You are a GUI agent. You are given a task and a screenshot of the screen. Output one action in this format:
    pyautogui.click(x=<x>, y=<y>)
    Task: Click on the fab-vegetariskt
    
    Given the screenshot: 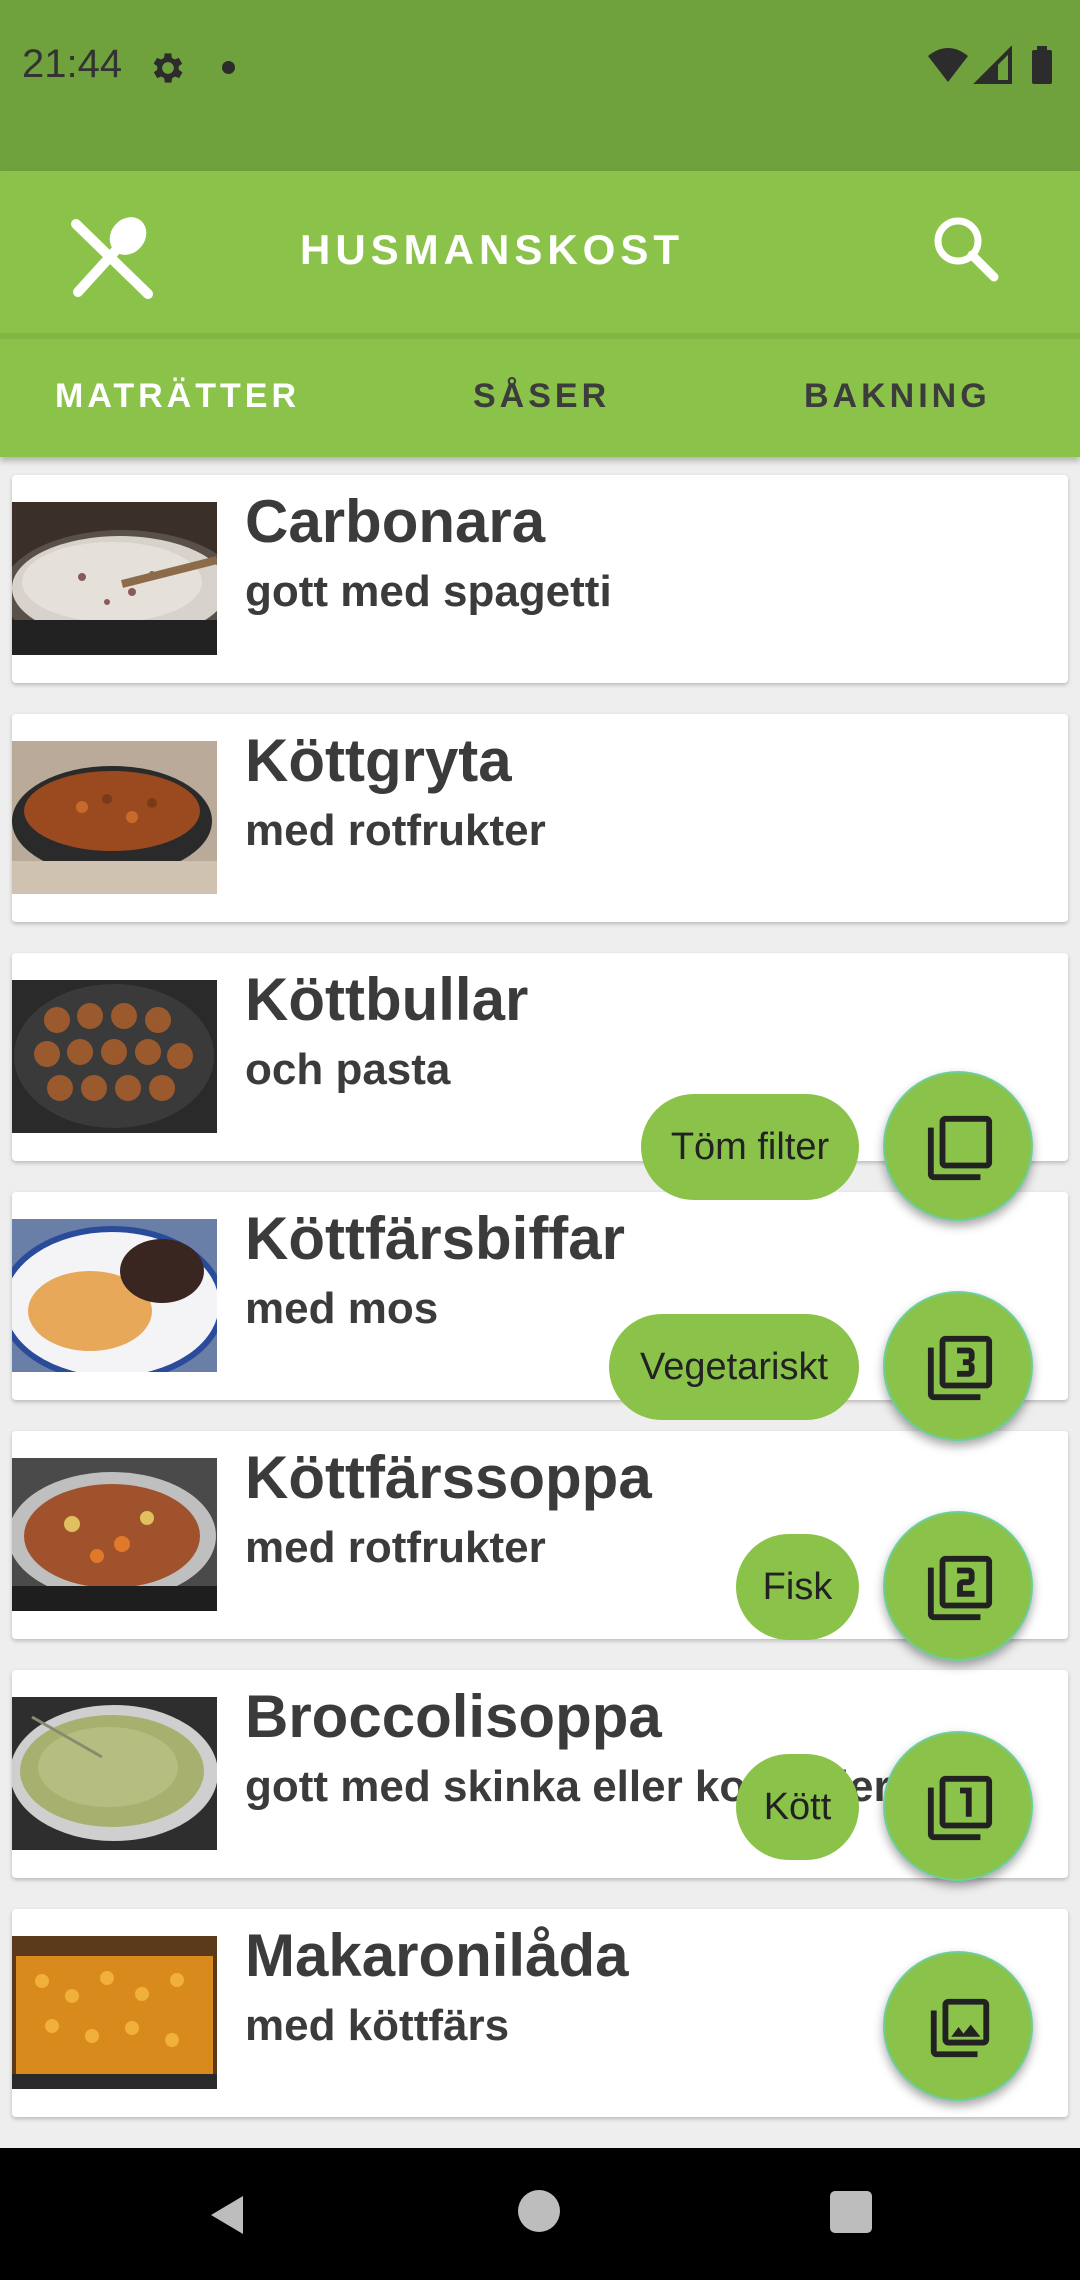 What is the action you would take?
    pyautogui.click(x=958, y=1366)
    